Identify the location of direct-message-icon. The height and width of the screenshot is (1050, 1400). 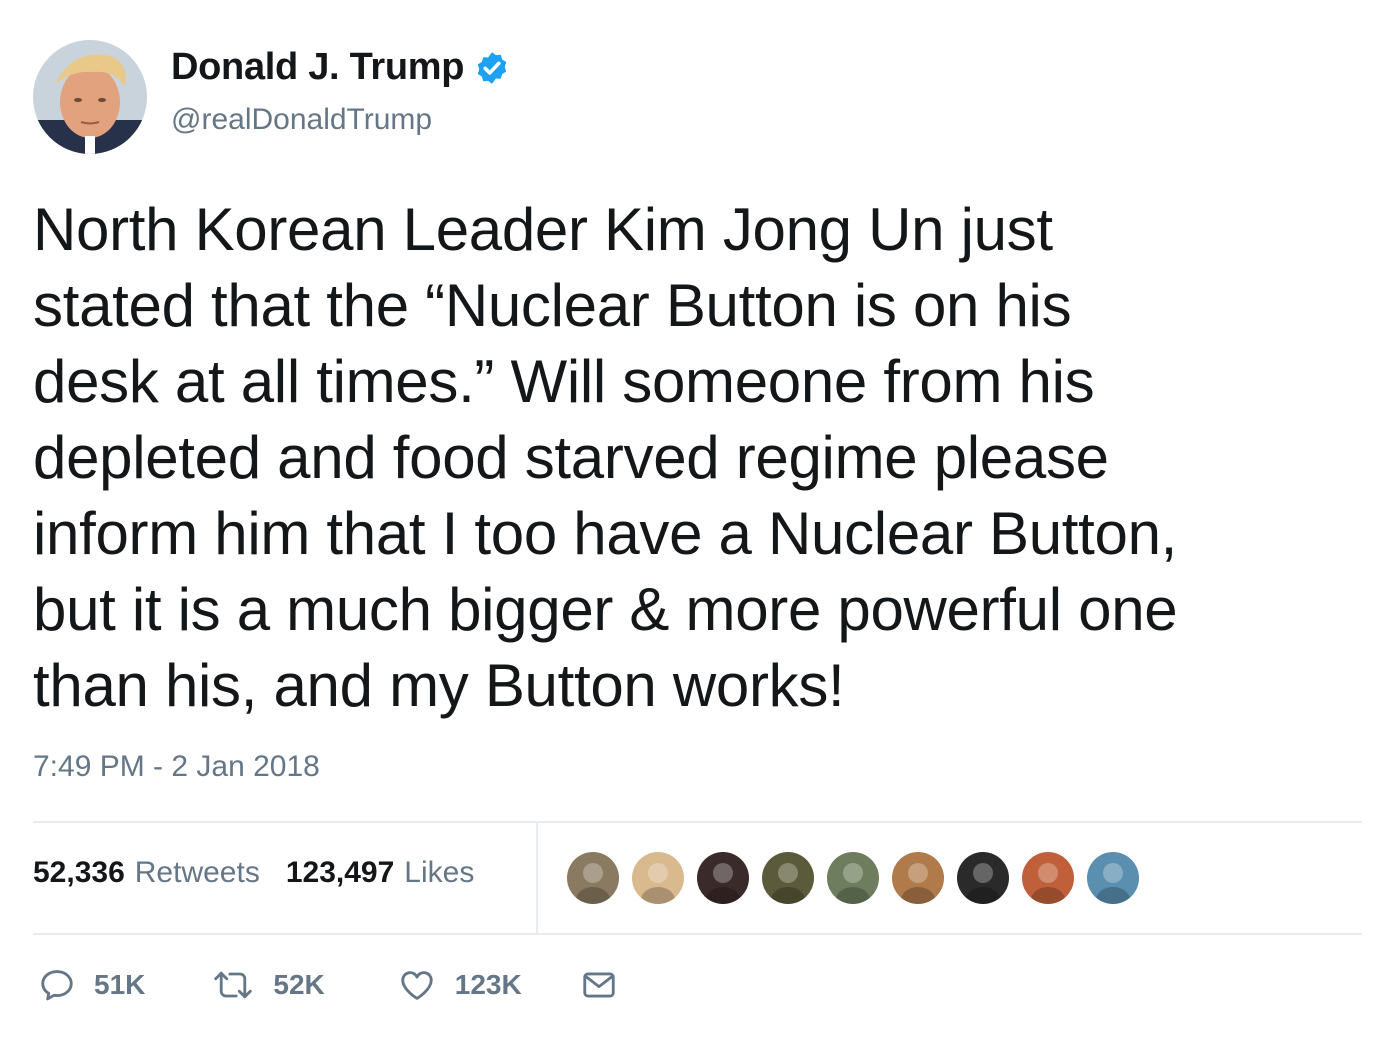
(599, 985).